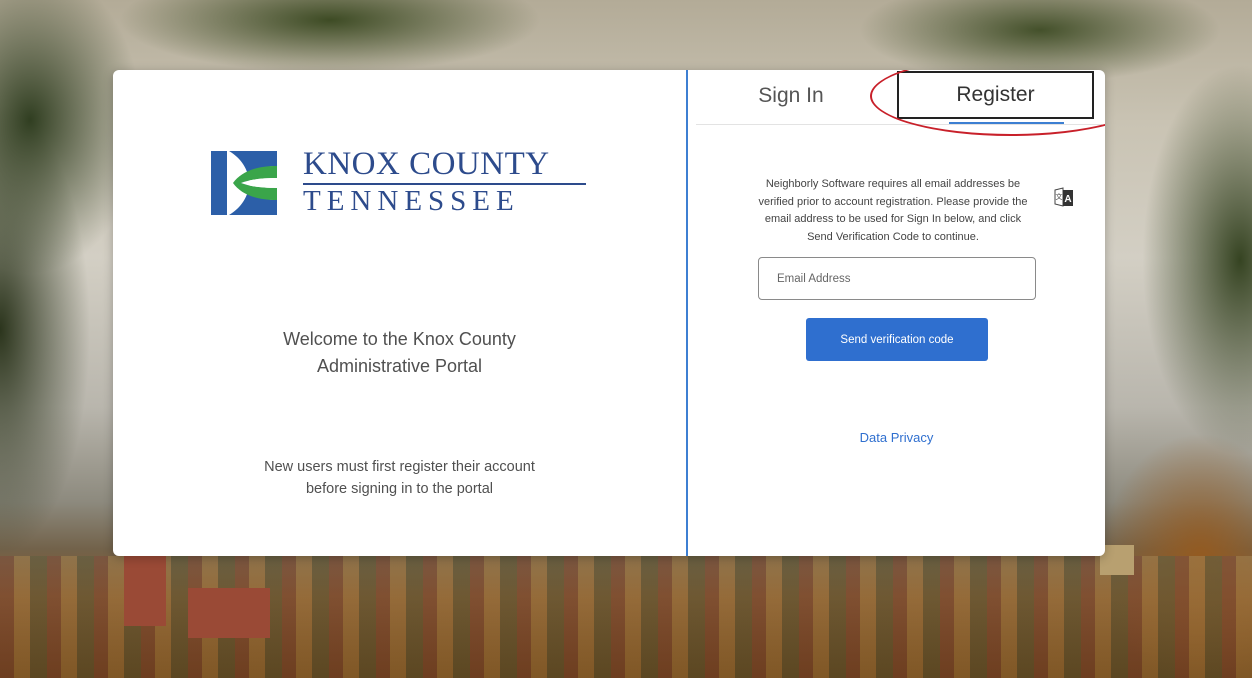 This screenshot has height=678, width=1252. I want to click on tab-sign-in: Sign In, so click(791, 96).